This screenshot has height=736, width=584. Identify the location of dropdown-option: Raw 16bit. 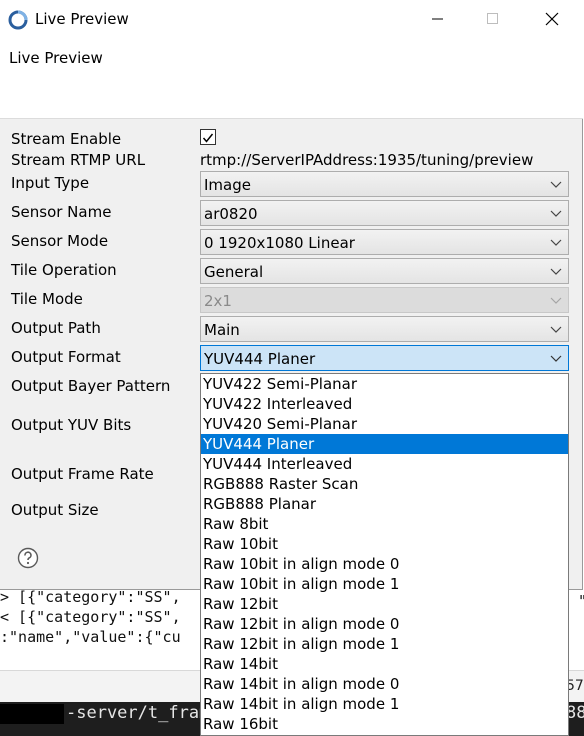
(384, 724).